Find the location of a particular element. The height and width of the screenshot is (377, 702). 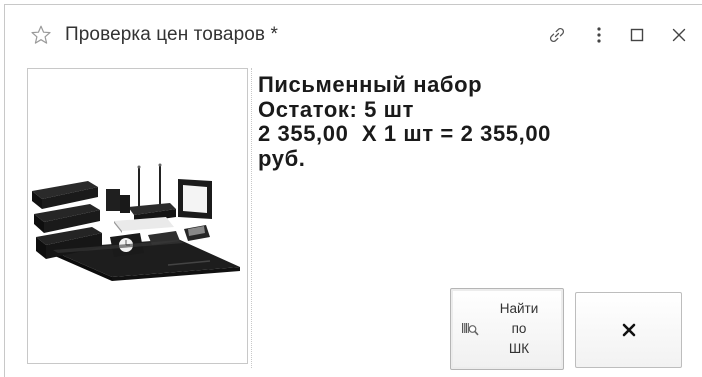

close-x-icon is located at coordinates (628, 330).